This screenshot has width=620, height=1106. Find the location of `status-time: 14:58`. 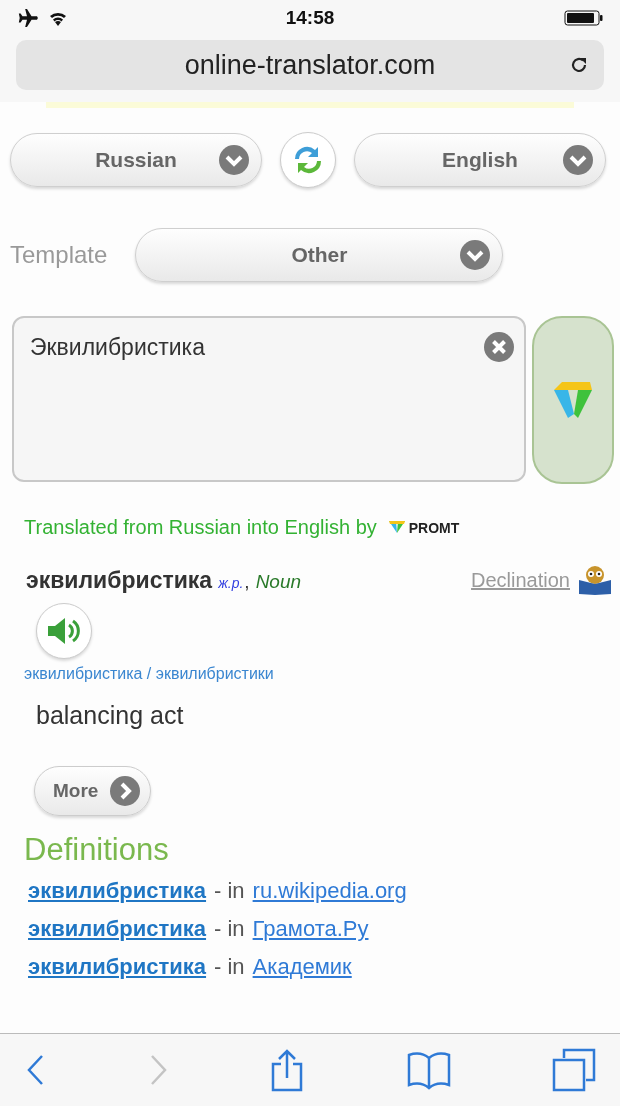

status-time: 14:58 is located at coordinates (310, 18).